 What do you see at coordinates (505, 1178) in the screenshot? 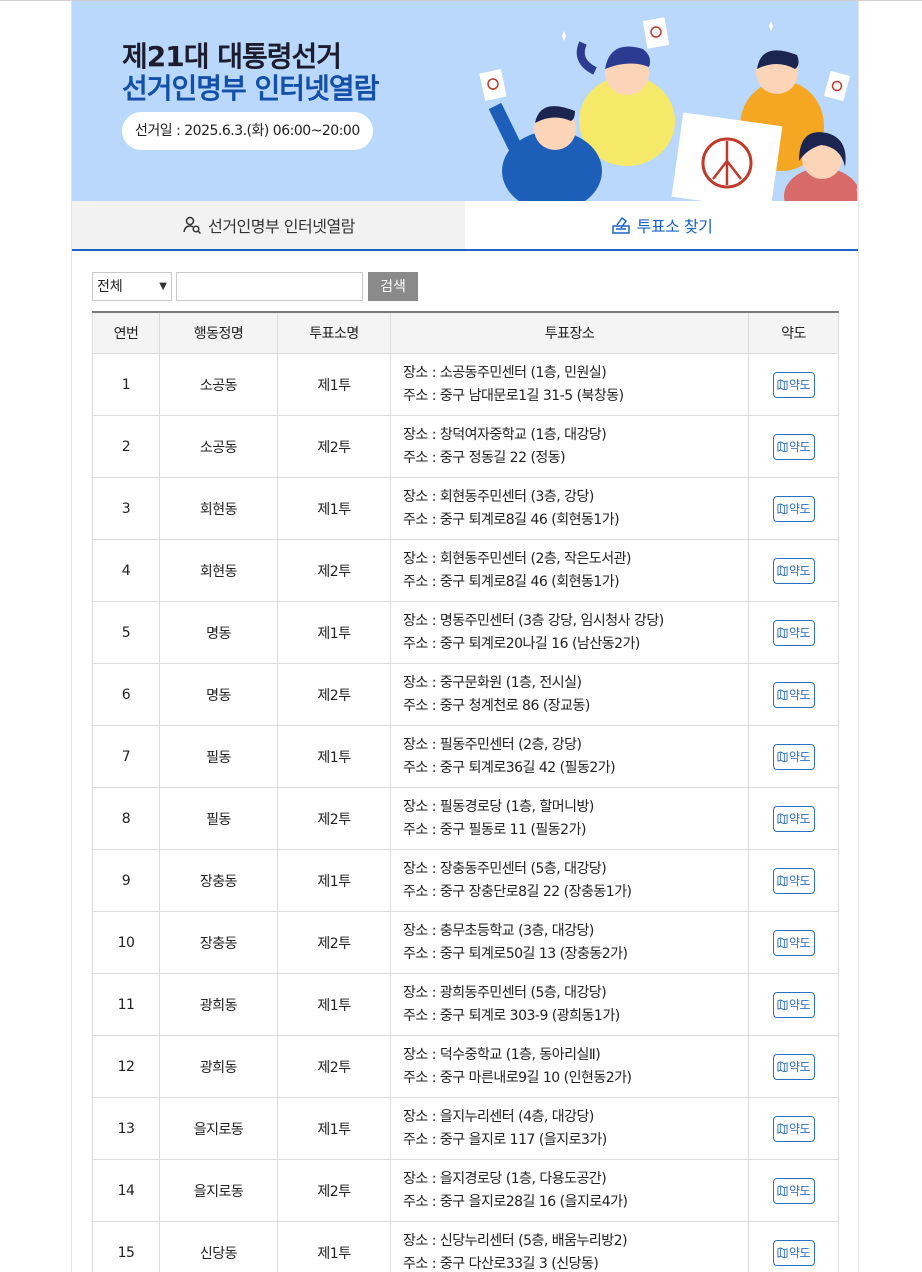
I see `location-place: 장소 : 을지경로당 (1층, 다용도공간)` at bounding box center [505, 1178].